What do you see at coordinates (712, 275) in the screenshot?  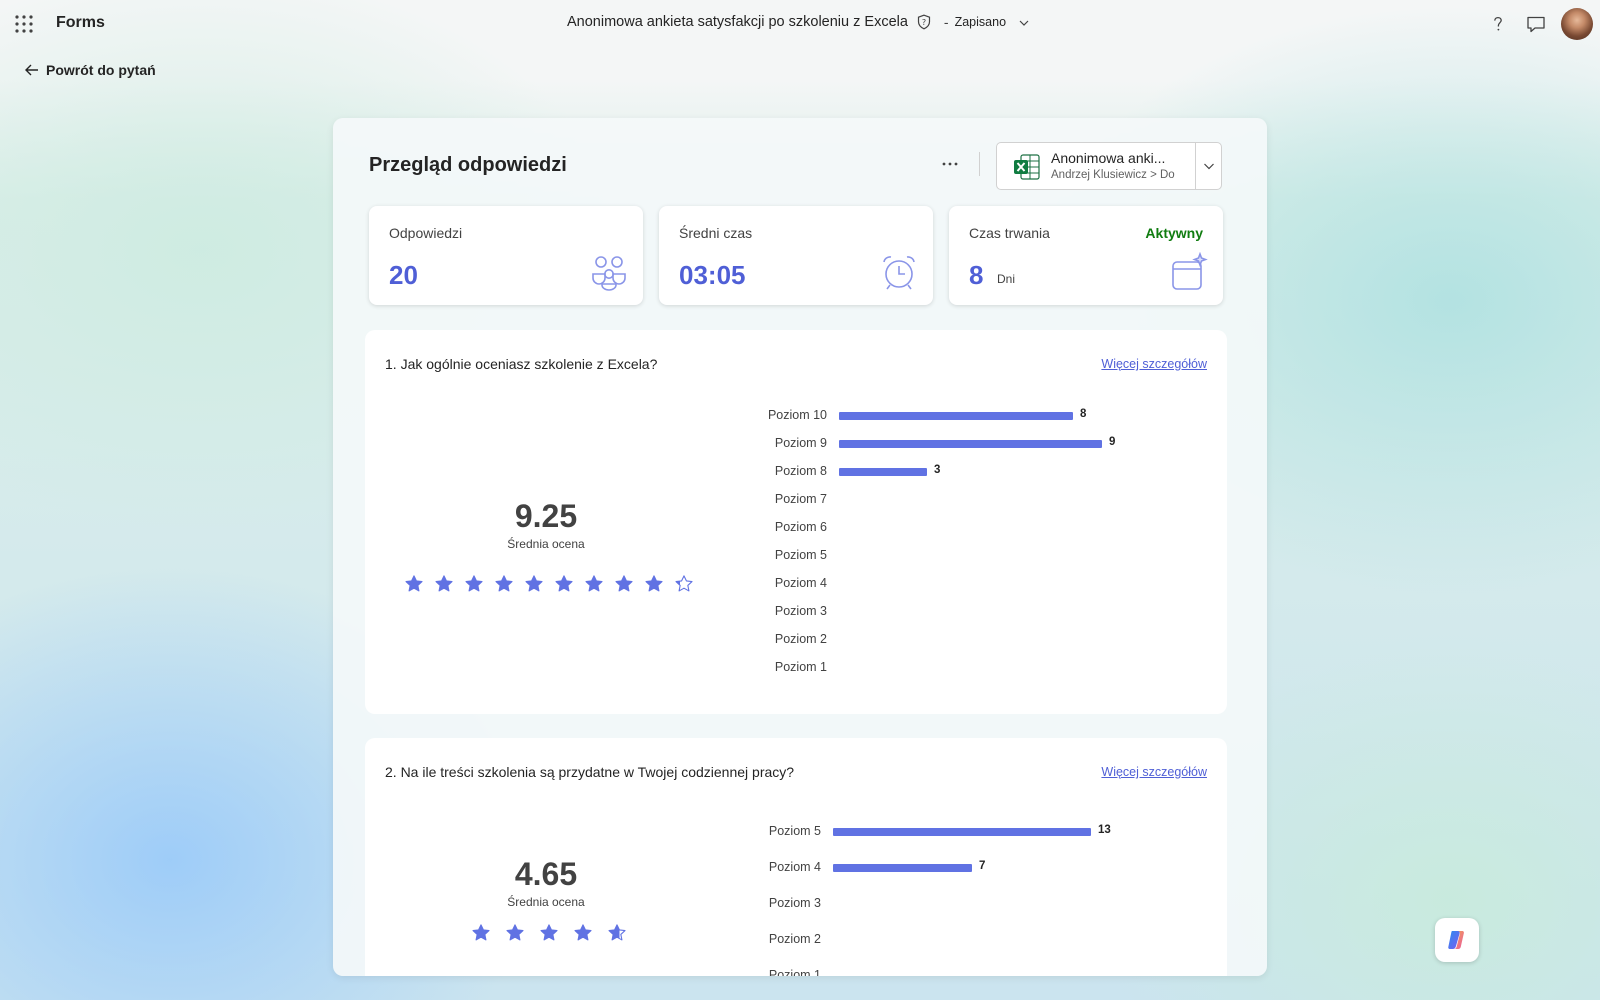 I see `stat-value: 03:05` at bounding box center [712, 275].